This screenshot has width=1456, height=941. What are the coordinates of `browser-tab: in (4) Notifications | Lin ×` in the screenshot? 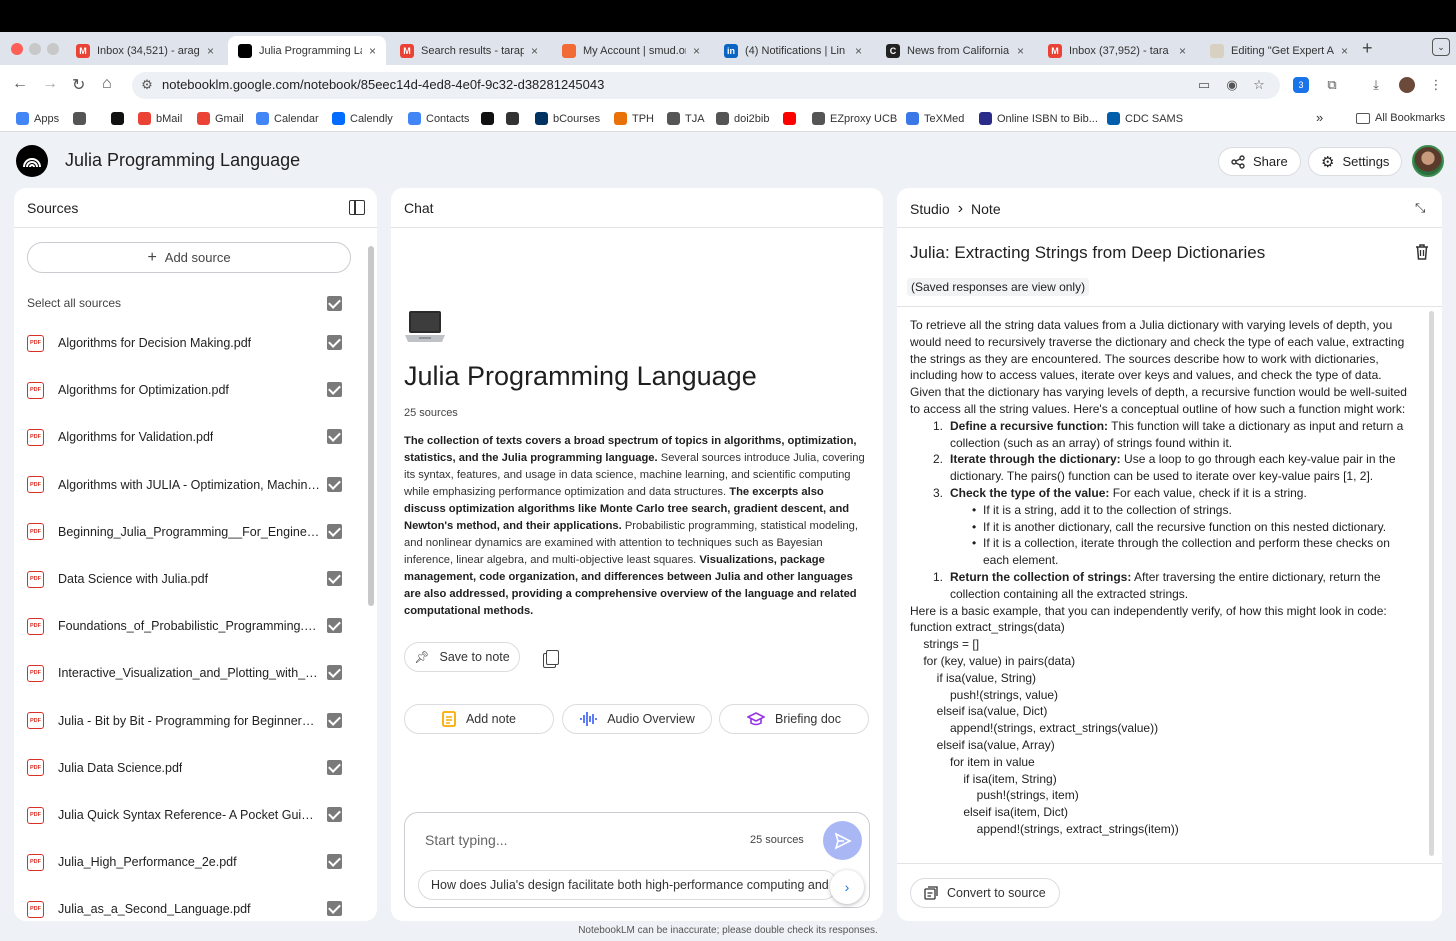 It's located at (793, 50).